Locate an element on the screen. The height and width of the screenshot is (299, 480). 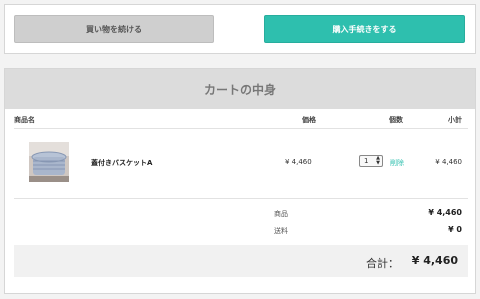
select-arrows-icon: ▲ ▼ is located at coordinates (378, 160).